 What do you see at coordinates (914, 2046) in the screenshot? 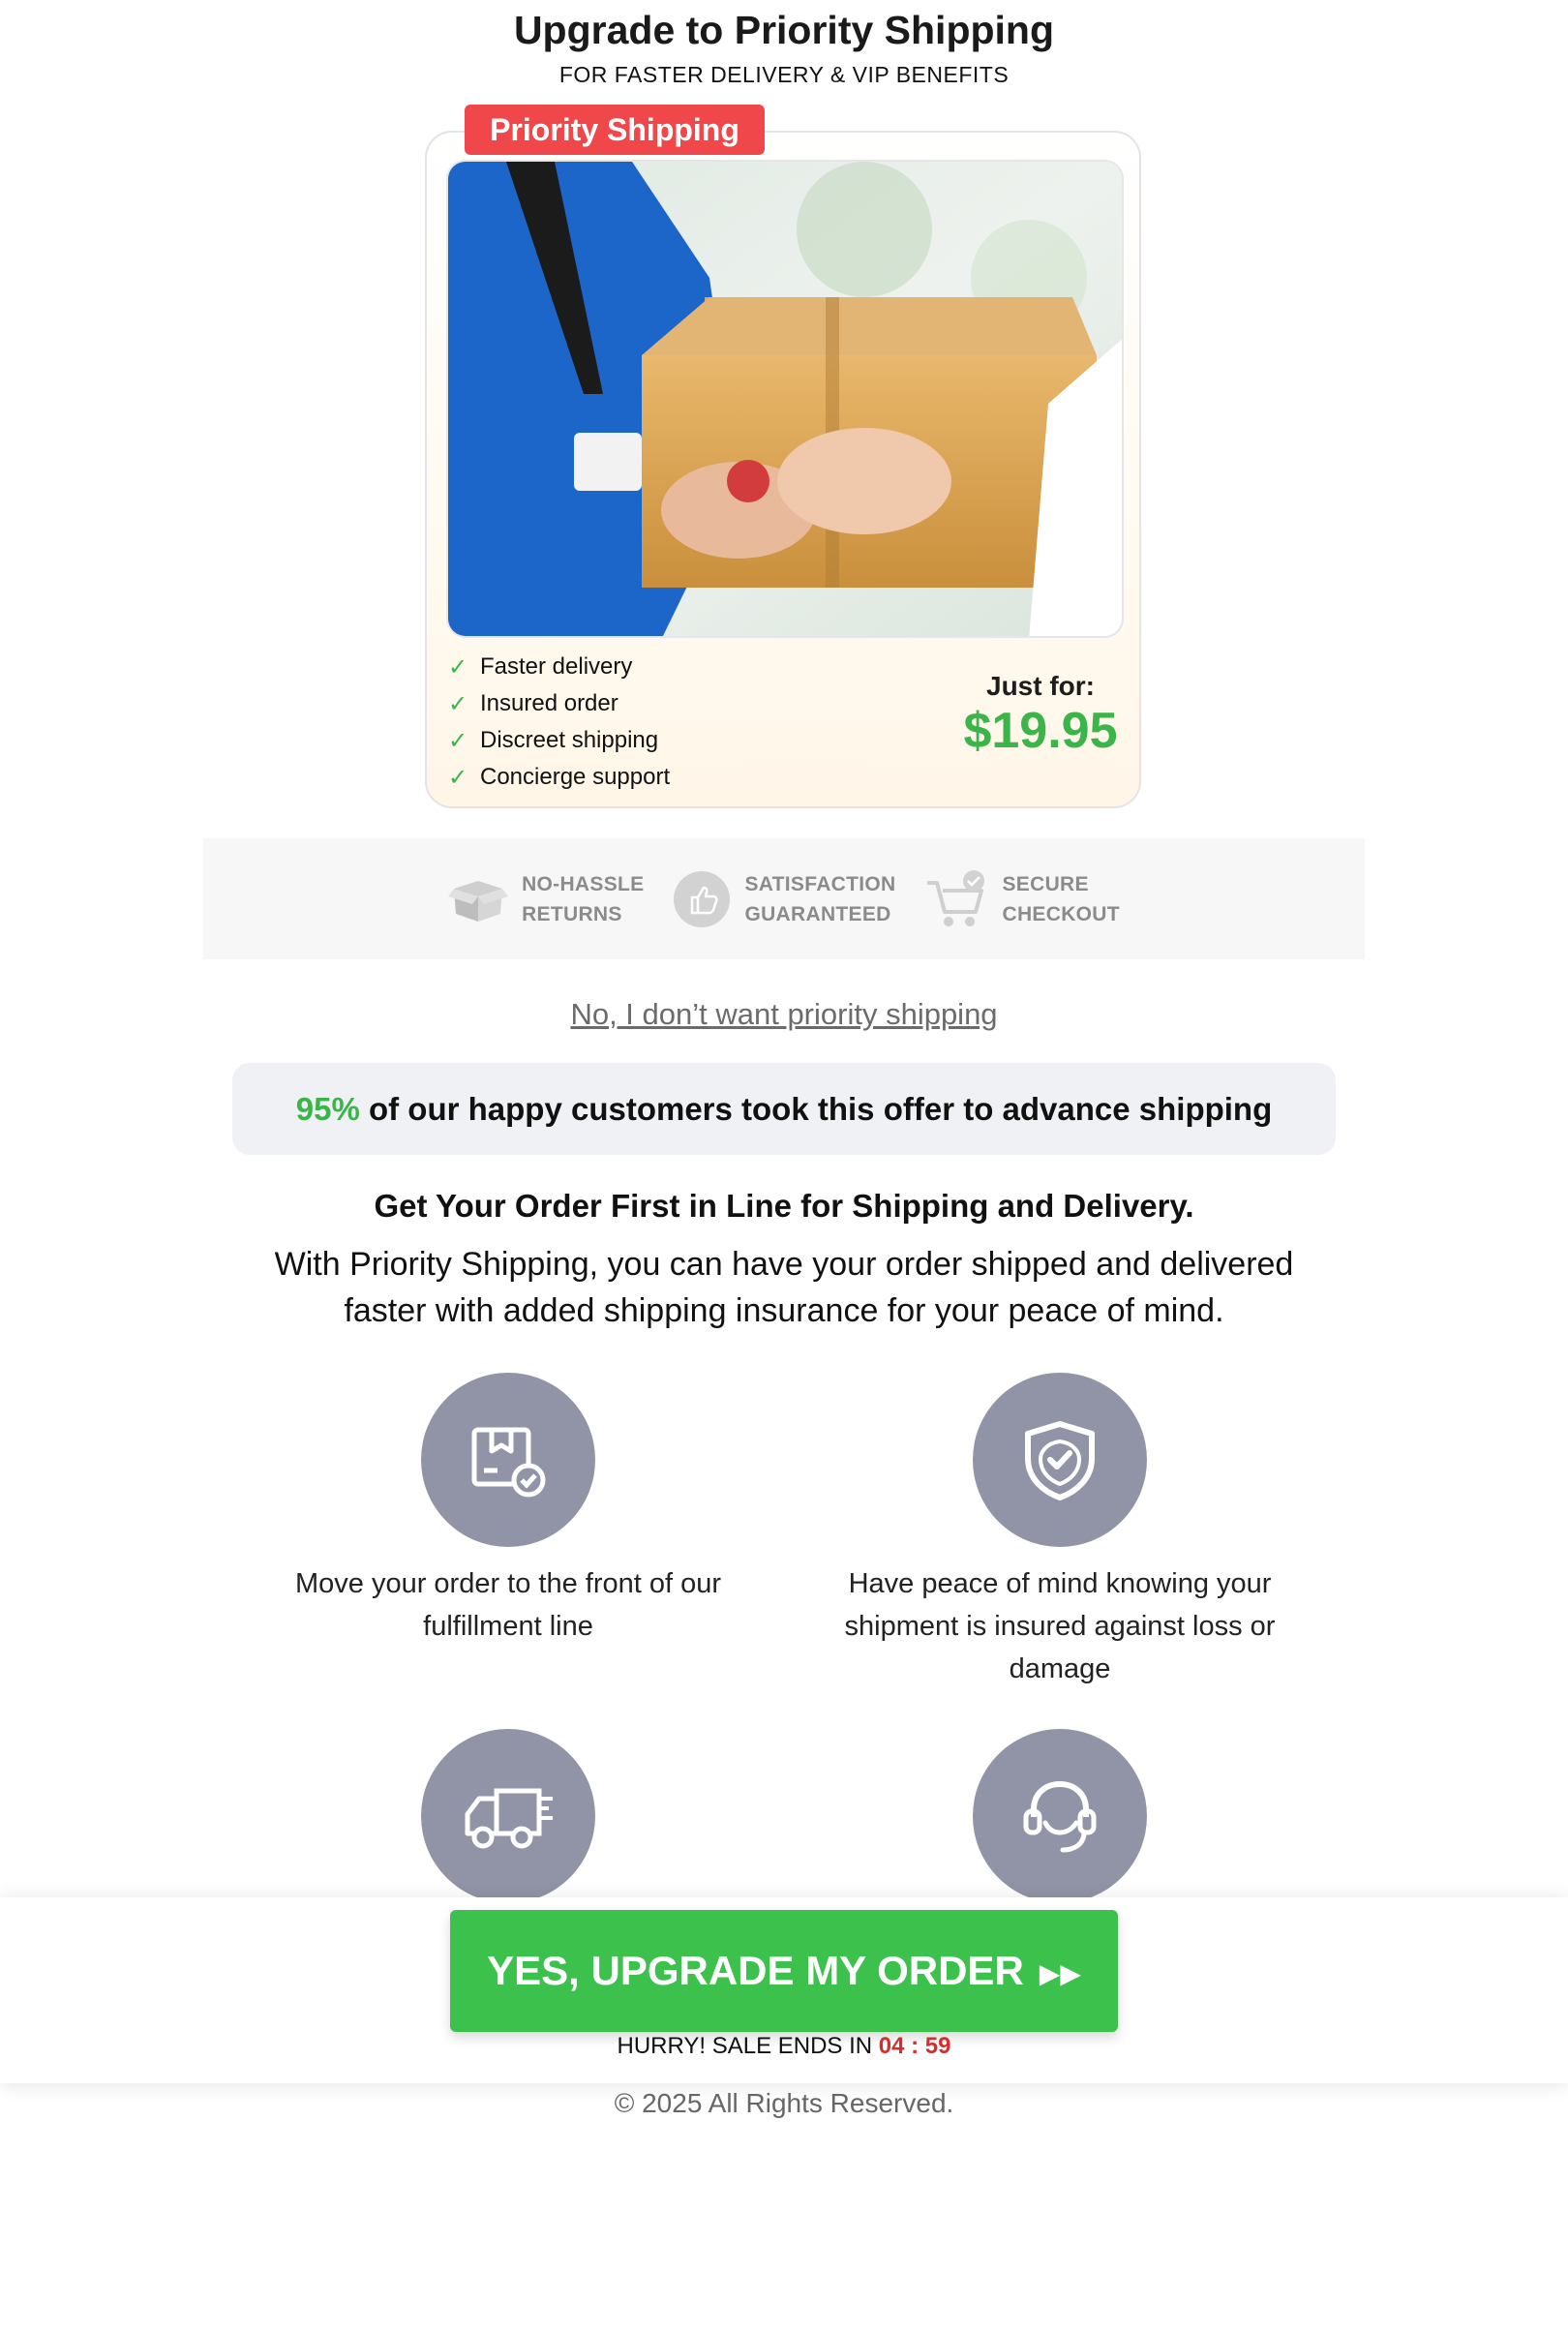
I see `countdown-timer: 04 : 59` at bounding box center [914, 2046].